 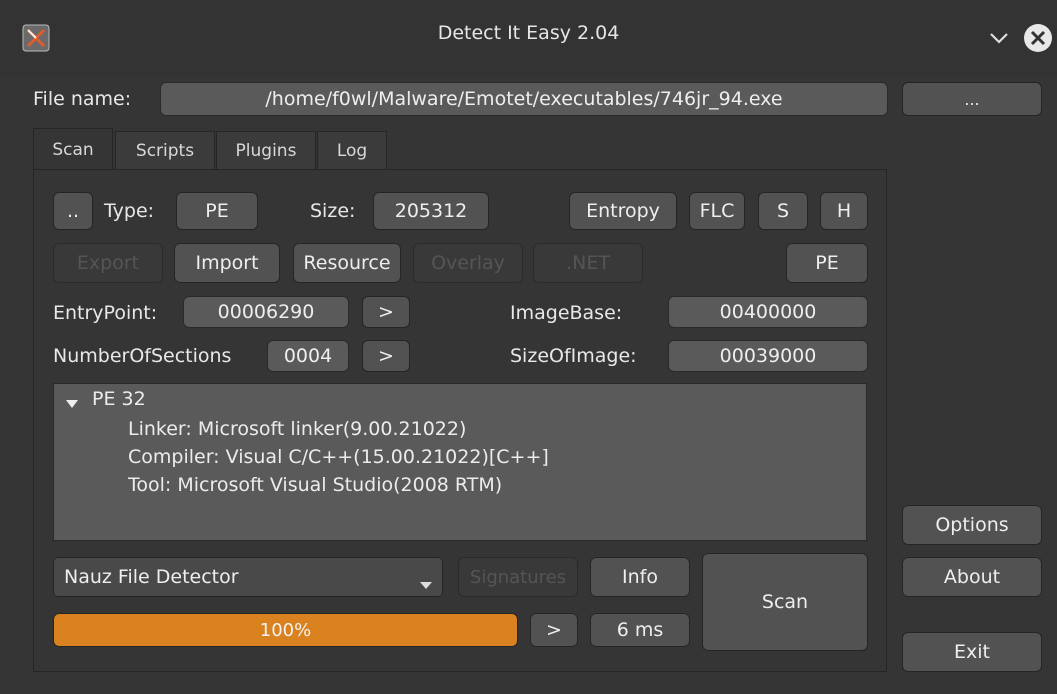 I want to click on progress-text: 100%, so click(x=285, y=630).